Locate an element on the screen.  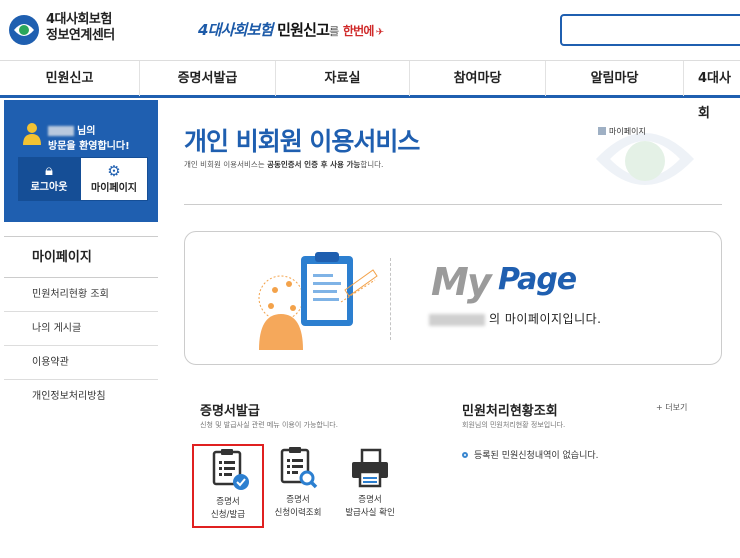
nav-item-certificate: 증명서발급 is located at coordinates (208, 78).